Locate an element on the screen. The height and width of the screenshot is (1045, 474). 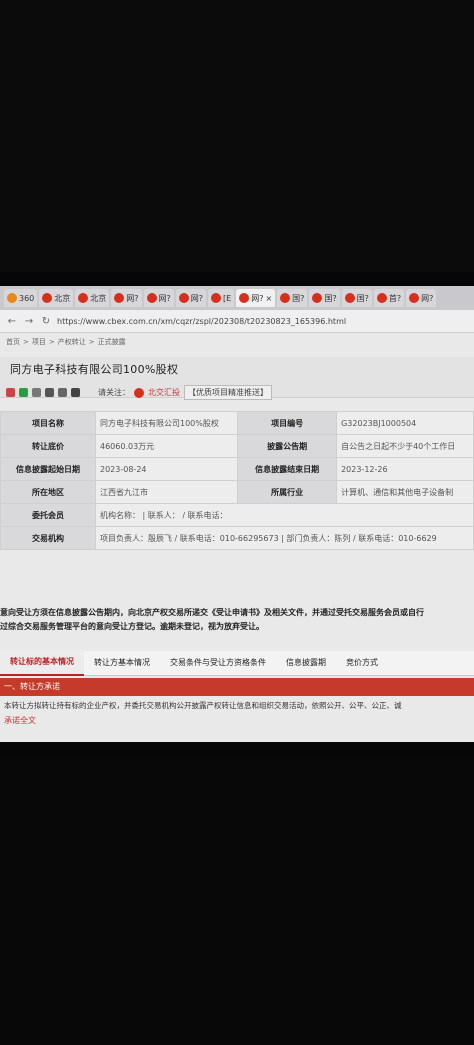
close-tab-icon: × is located at coordinates (268, 298).